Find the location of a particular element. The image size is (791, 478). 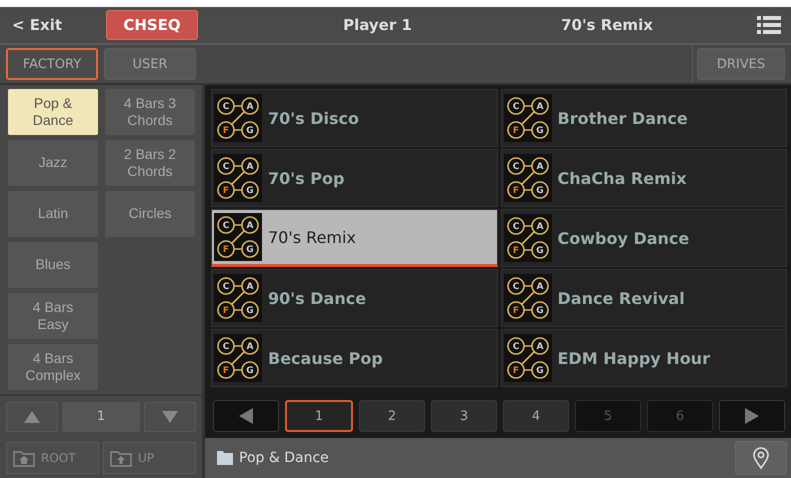

right-arrow-icon is located at coordinates (752, 416).